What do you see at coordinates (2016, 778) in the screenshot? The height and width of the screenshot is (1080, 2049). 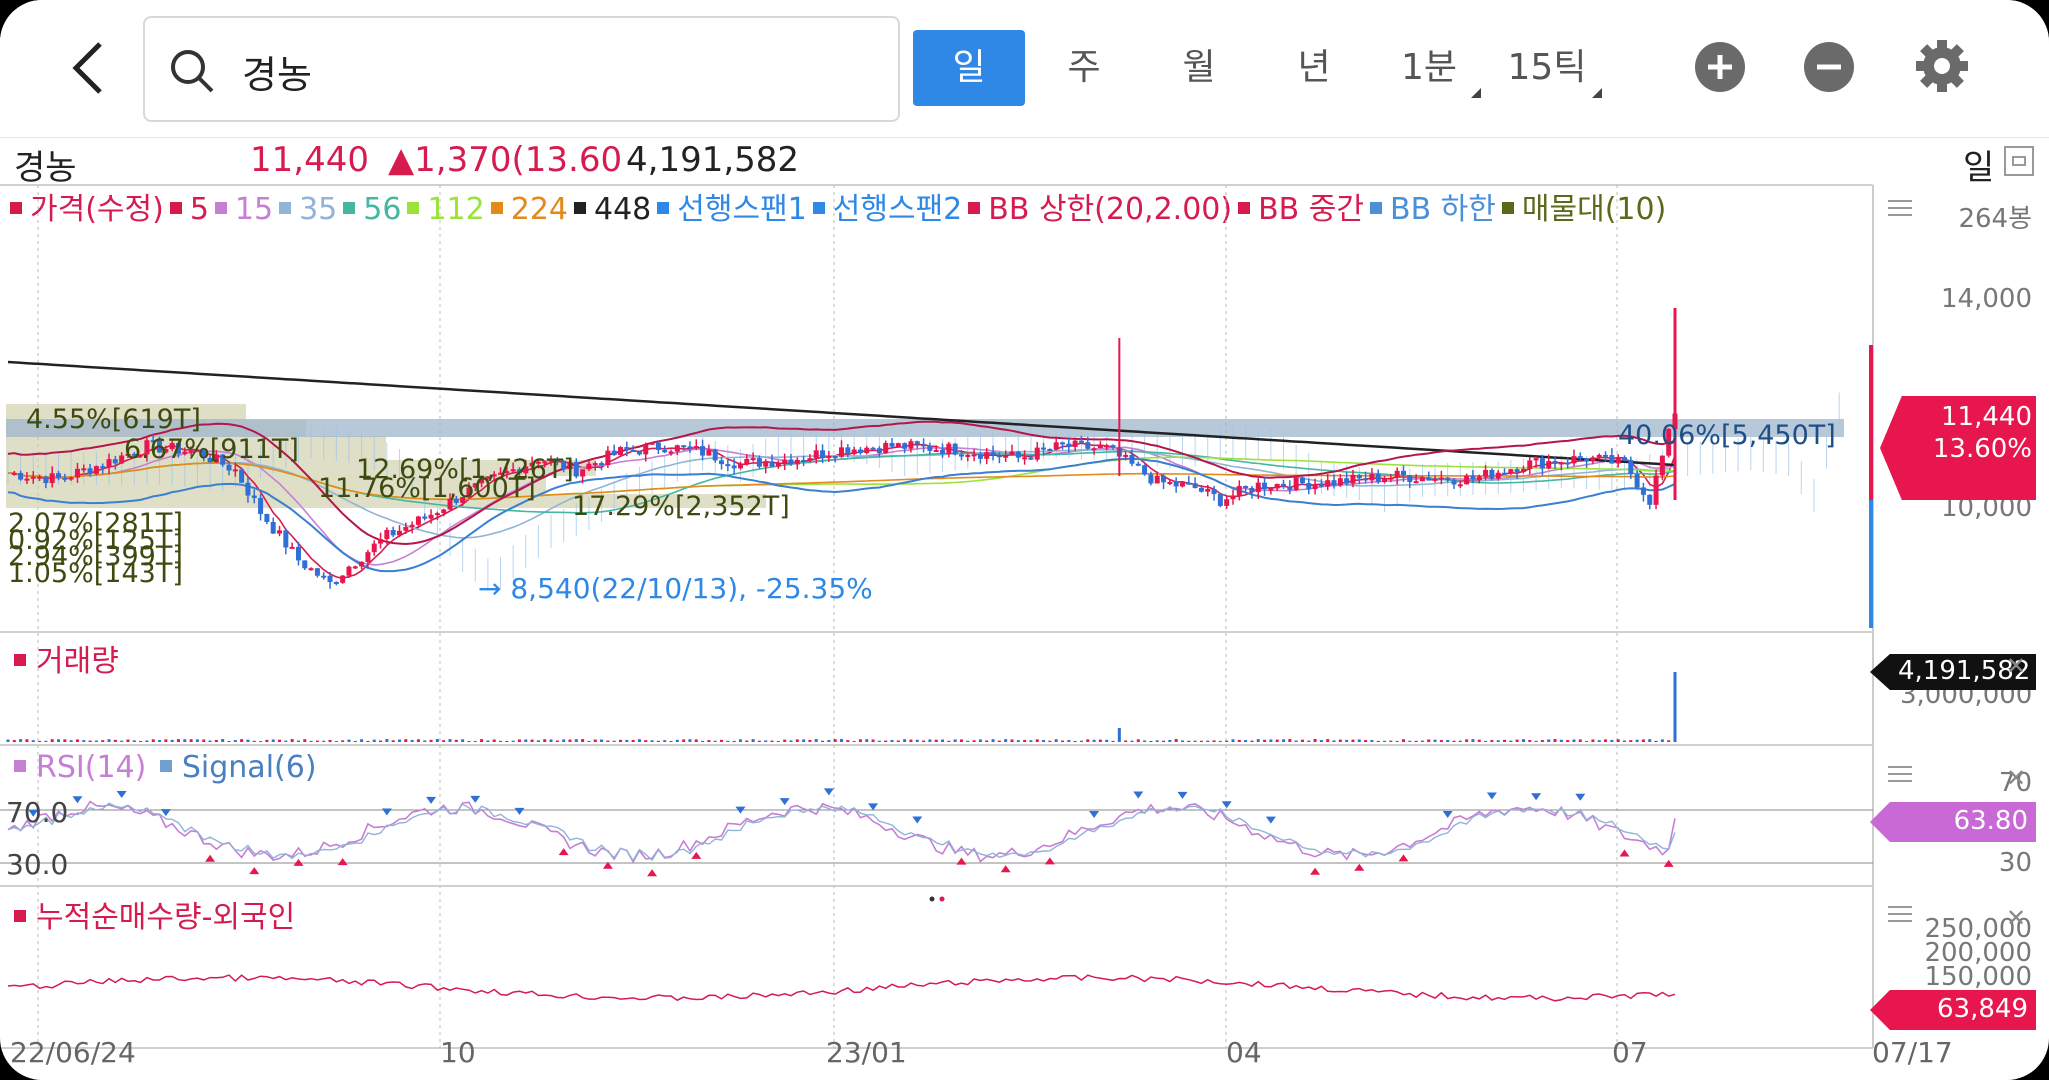 I see `rsi-pane-close-icon: ✕` at bounding box center [2016, 778].